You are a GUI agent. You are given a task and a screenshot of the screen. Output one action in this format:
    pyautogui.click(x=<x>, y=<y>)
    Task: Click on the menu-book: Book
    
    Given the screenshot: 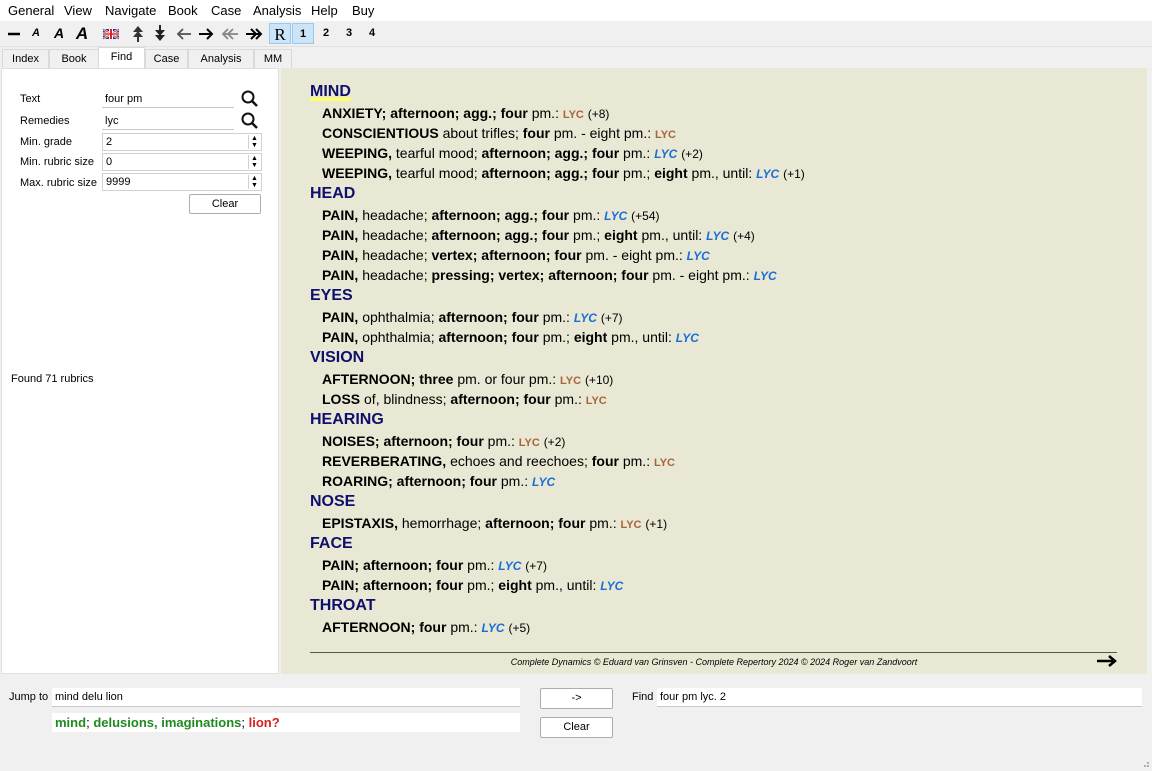 What is the action you would take?
    pyautogui.click(x=183, y=10)
    